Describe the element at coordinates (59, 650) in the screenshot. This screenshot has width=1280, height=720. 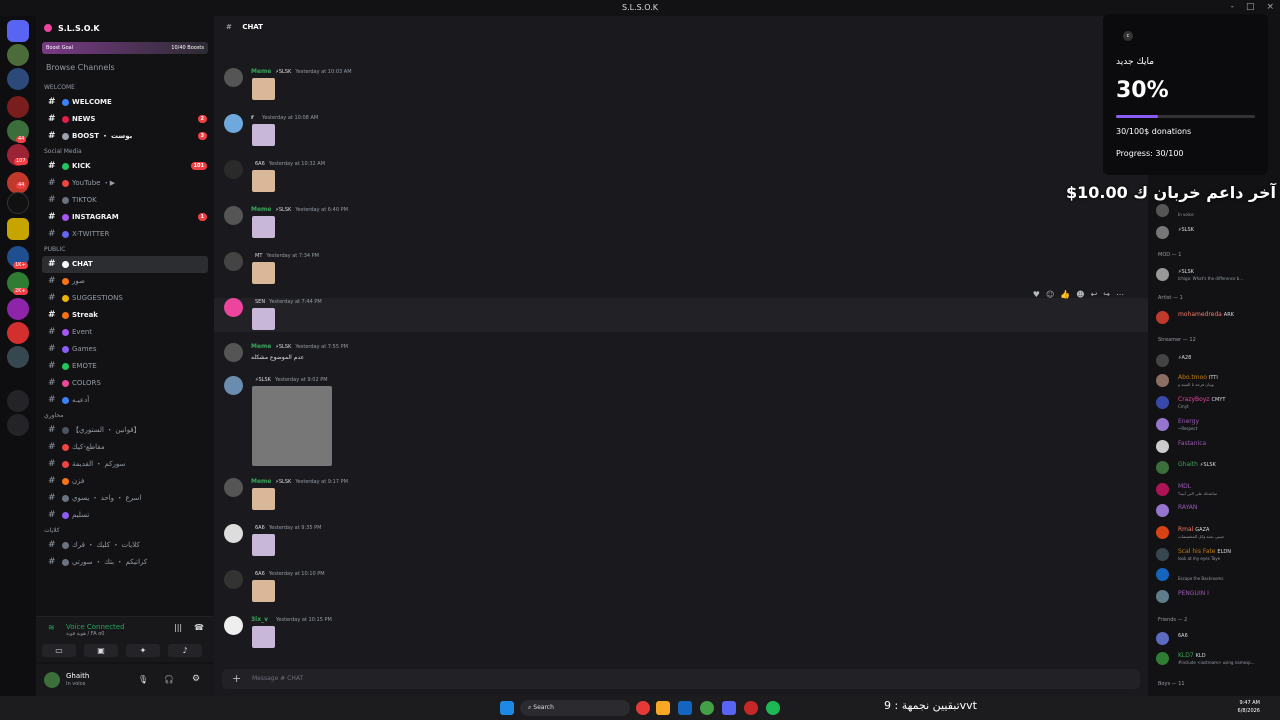
I see `camera-button: ▭` at that location.